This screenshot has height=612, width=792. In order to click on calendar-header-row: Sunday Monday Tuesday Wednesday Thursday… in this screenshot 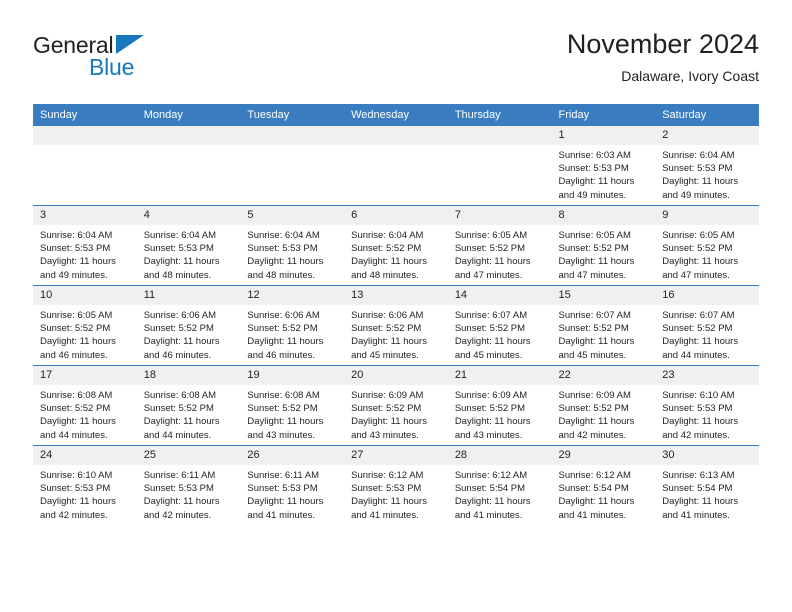, I will do `click(396, 115)`.